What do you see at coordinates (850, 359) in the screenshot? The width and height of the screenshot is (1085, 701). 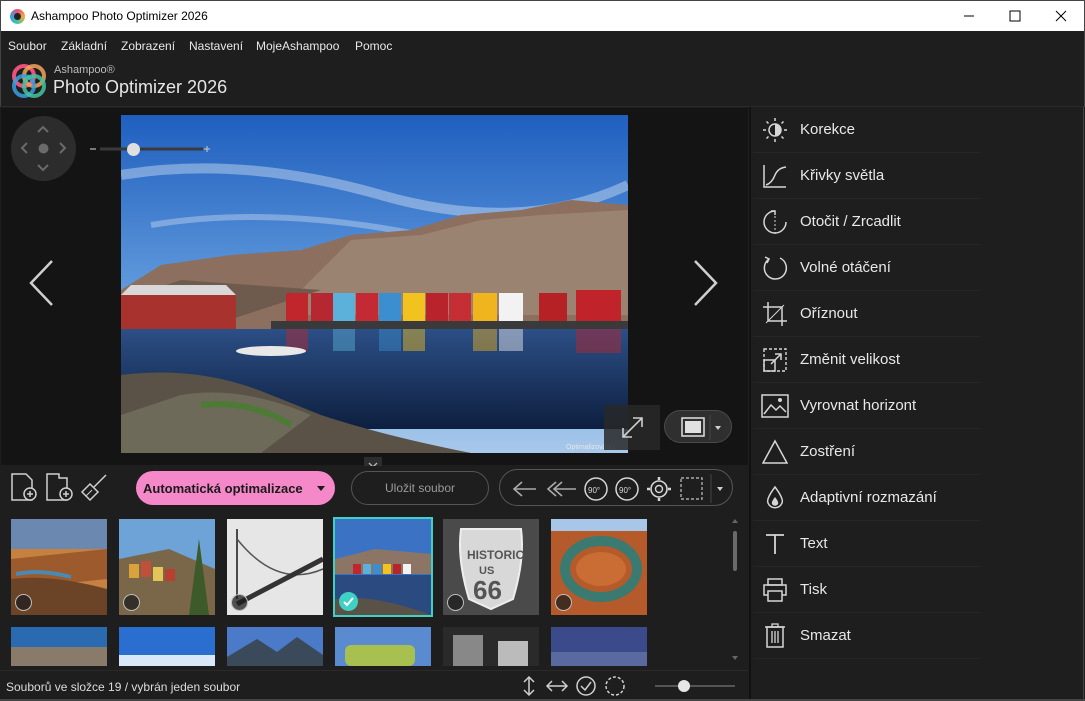 I see `tool-label: Změnit velikost` at bounding box center [850, 359].